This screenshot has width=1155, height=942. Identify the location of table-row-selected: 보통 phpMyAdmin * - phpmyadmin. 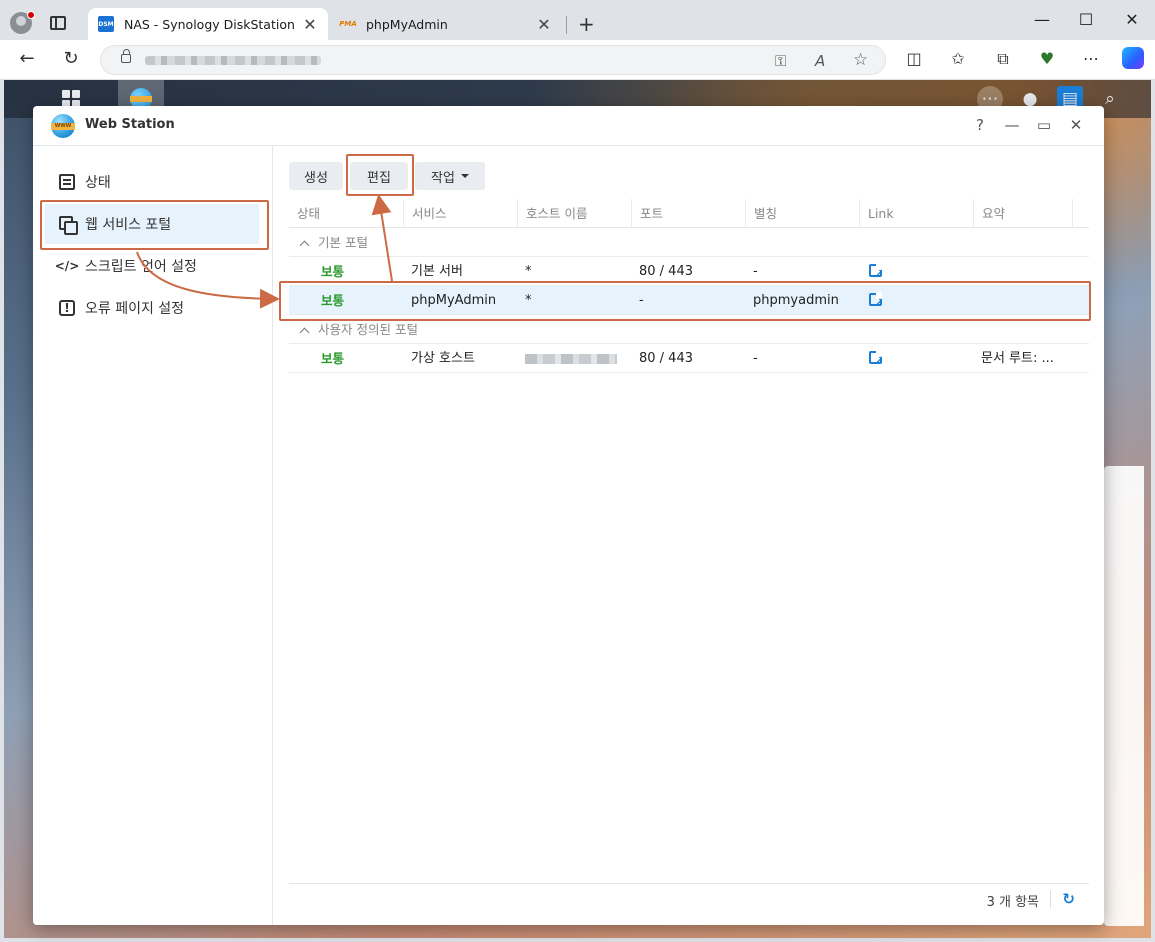
(689, 300).